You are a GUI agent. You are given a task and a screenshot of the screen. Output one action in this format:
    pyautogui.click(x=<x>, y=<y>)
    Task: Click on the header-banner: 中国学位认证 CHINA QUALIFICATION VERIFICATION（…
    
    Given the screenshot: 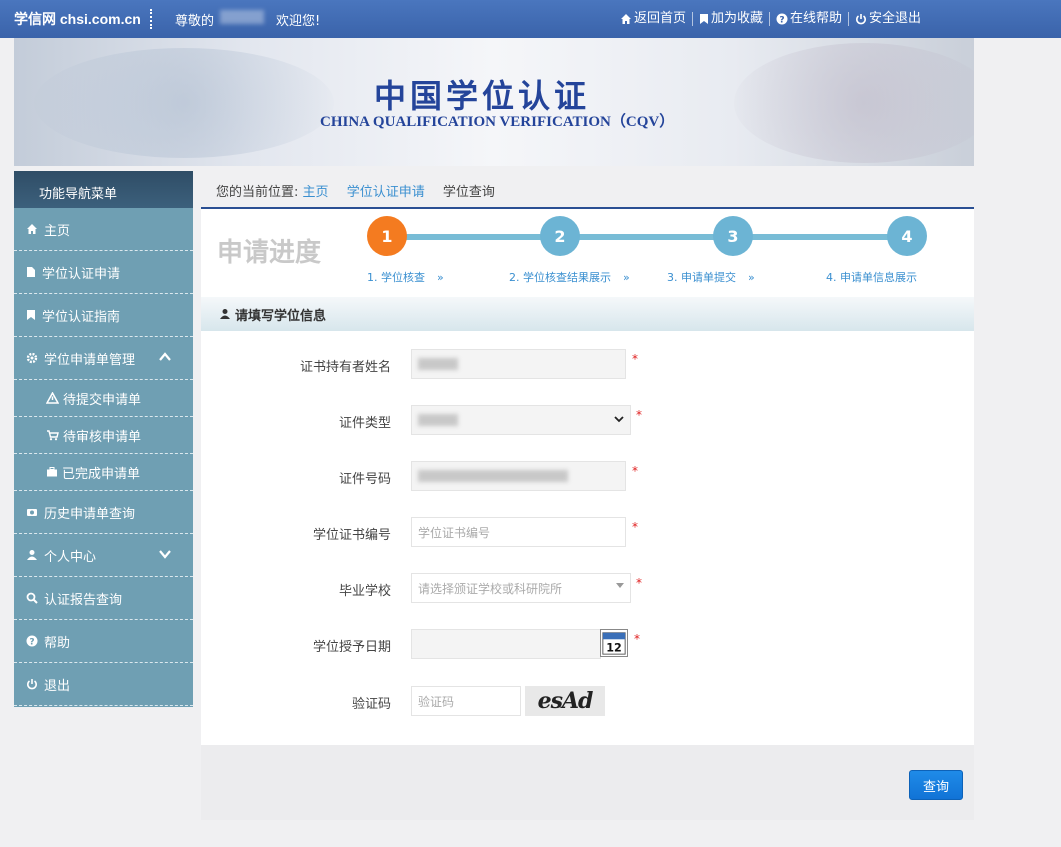 What is the action you would take?
    pyautogui.click(x=494, y=102)
    